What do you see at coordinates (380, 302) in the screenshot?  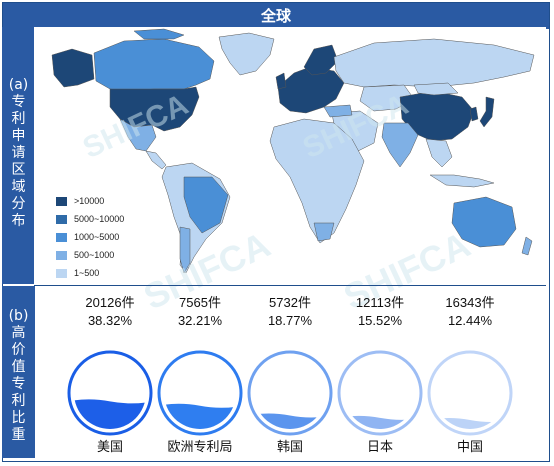 I see `region-count: 12113件` at bounding box center [380, 302].